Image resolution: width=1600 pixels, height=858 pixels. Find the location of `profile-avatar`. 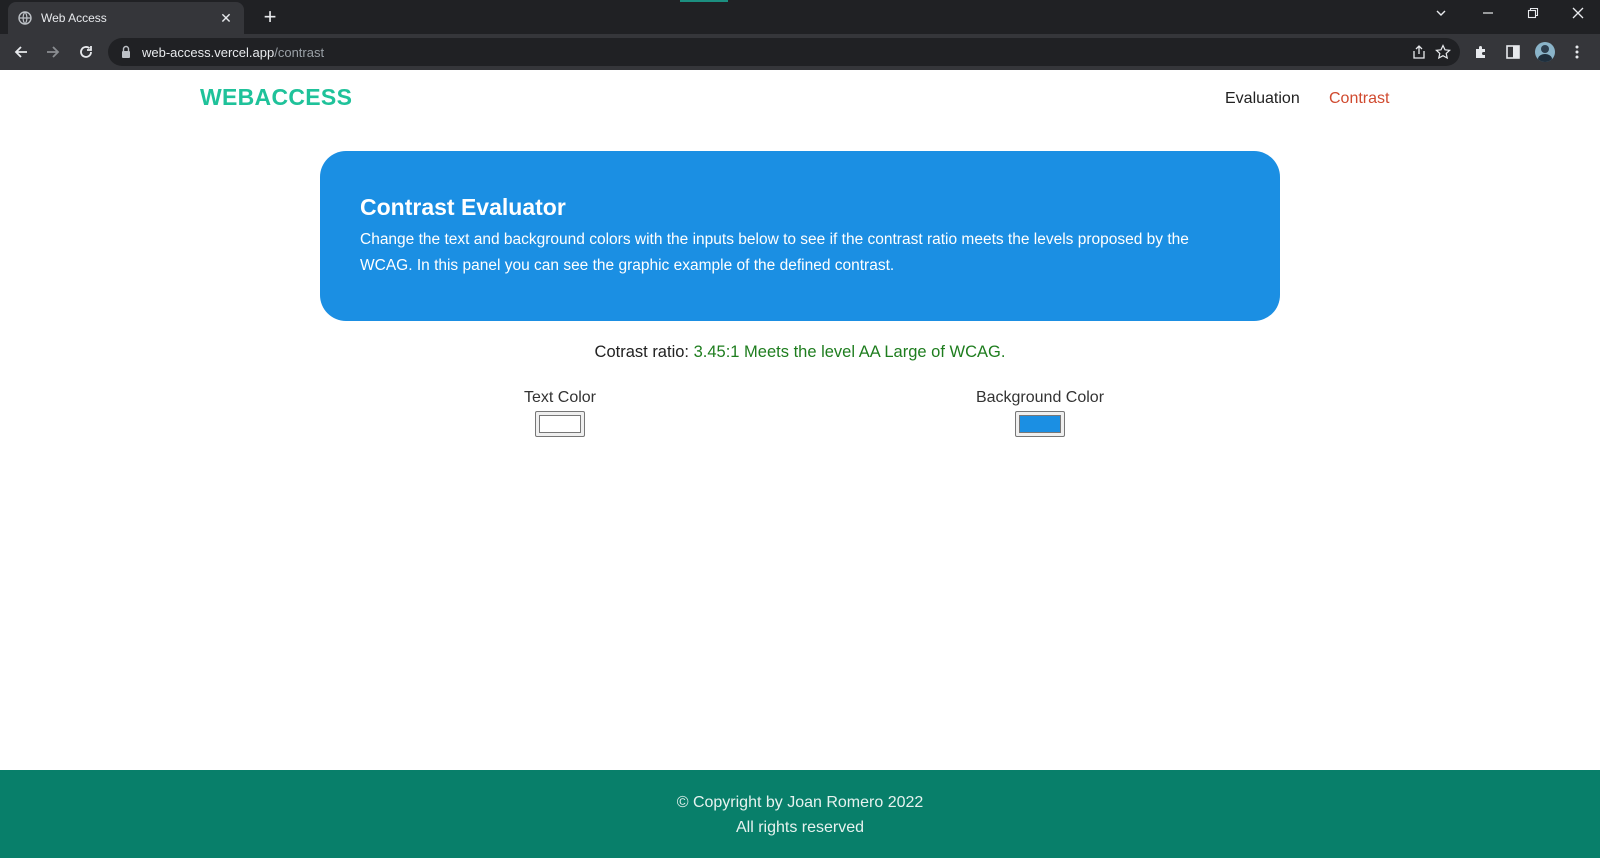

profile-avatar is located at coordinates (1545, 52).